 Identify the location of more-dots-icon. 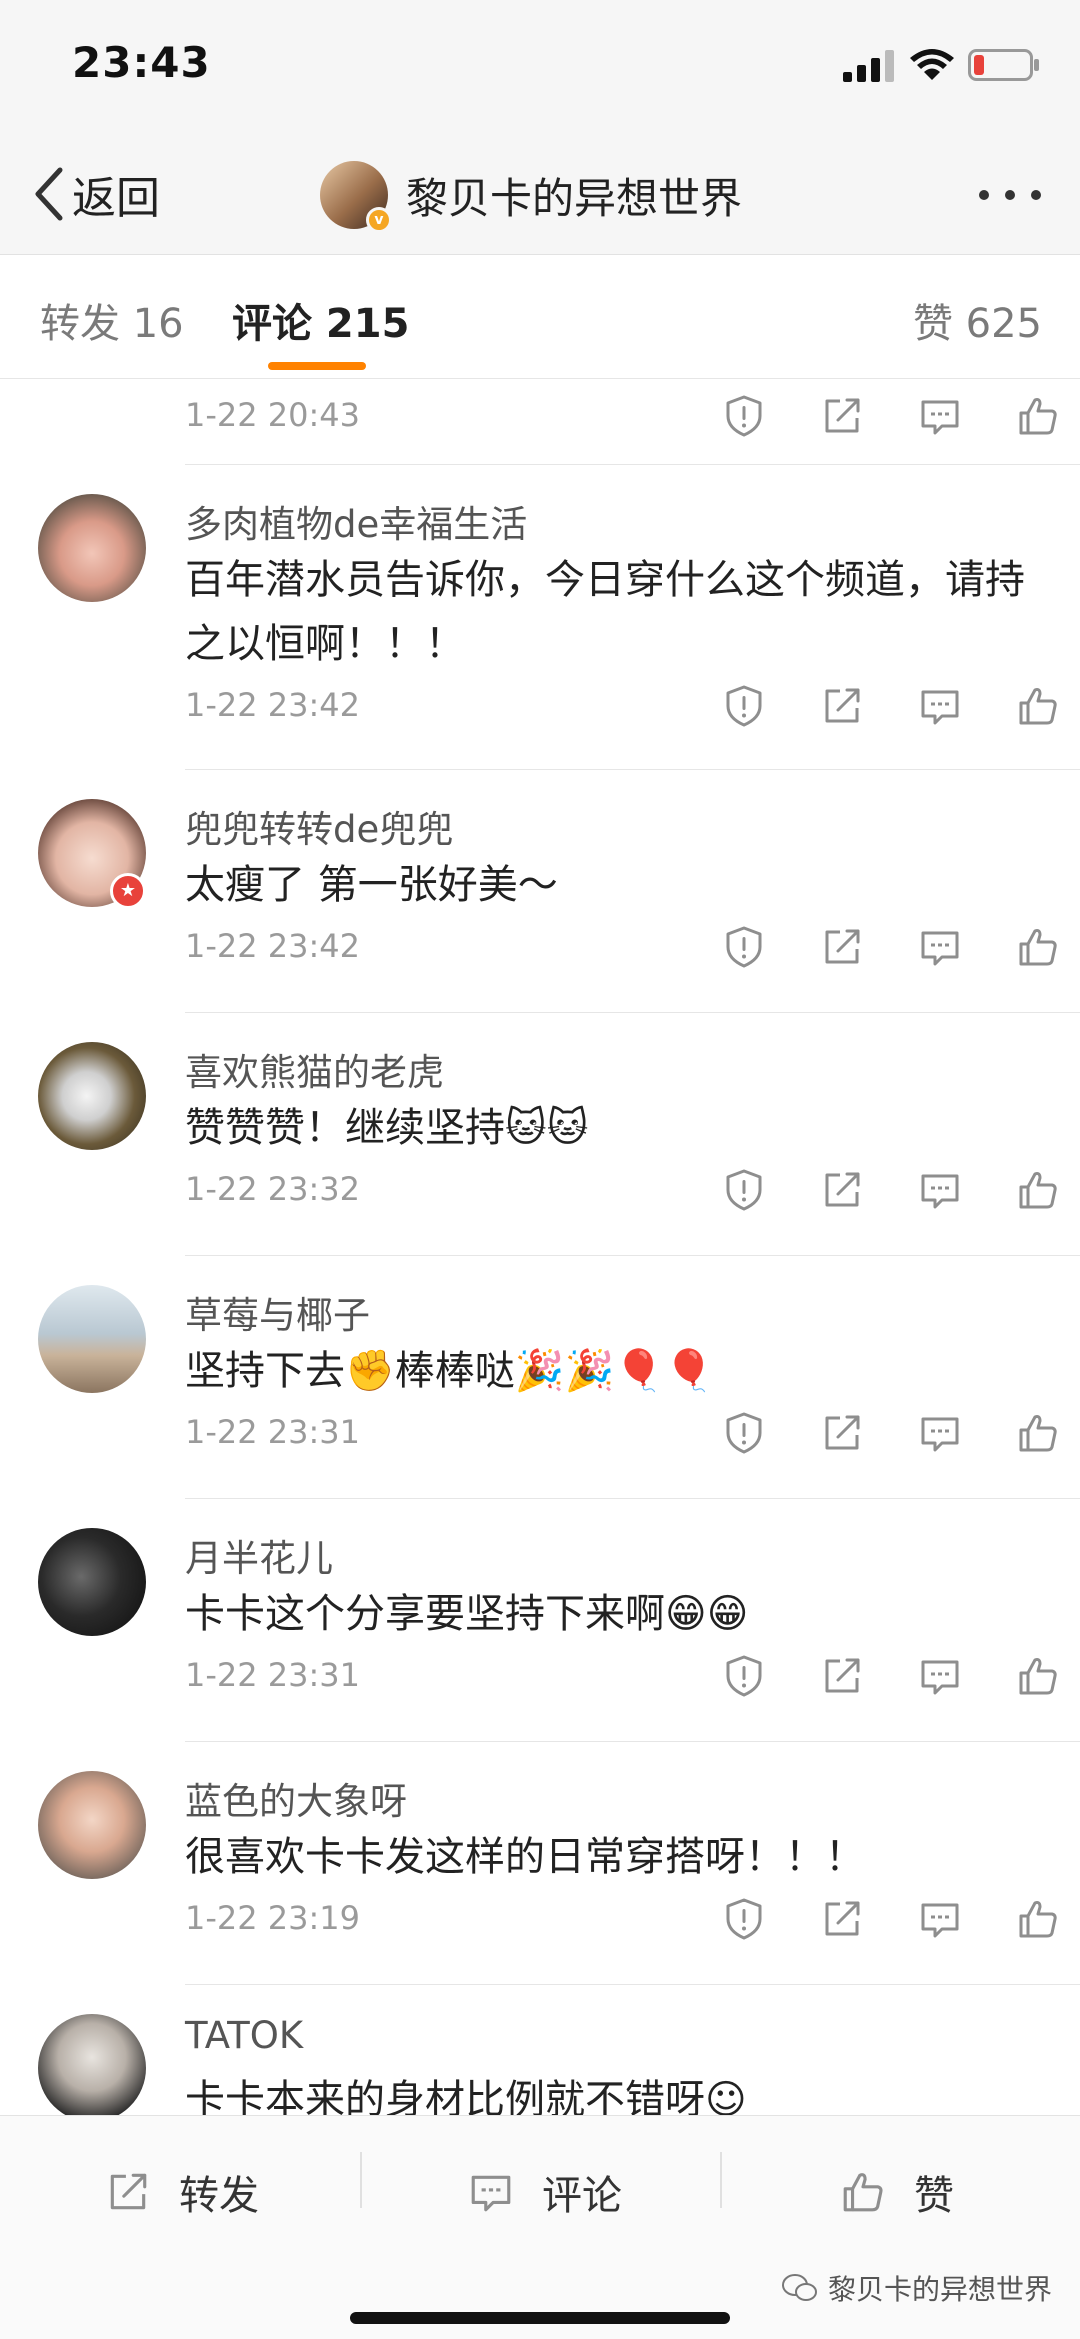
(984, 195).